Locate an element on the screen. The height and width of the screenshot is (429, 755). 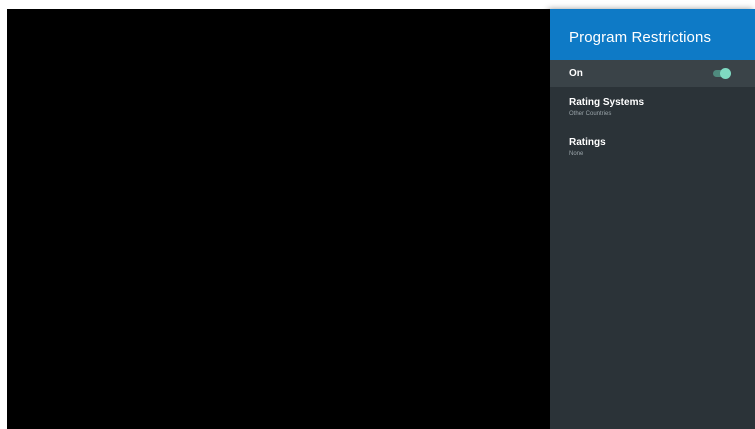
rating-systems-value: Other Countries is located at coordinates (590, 114).